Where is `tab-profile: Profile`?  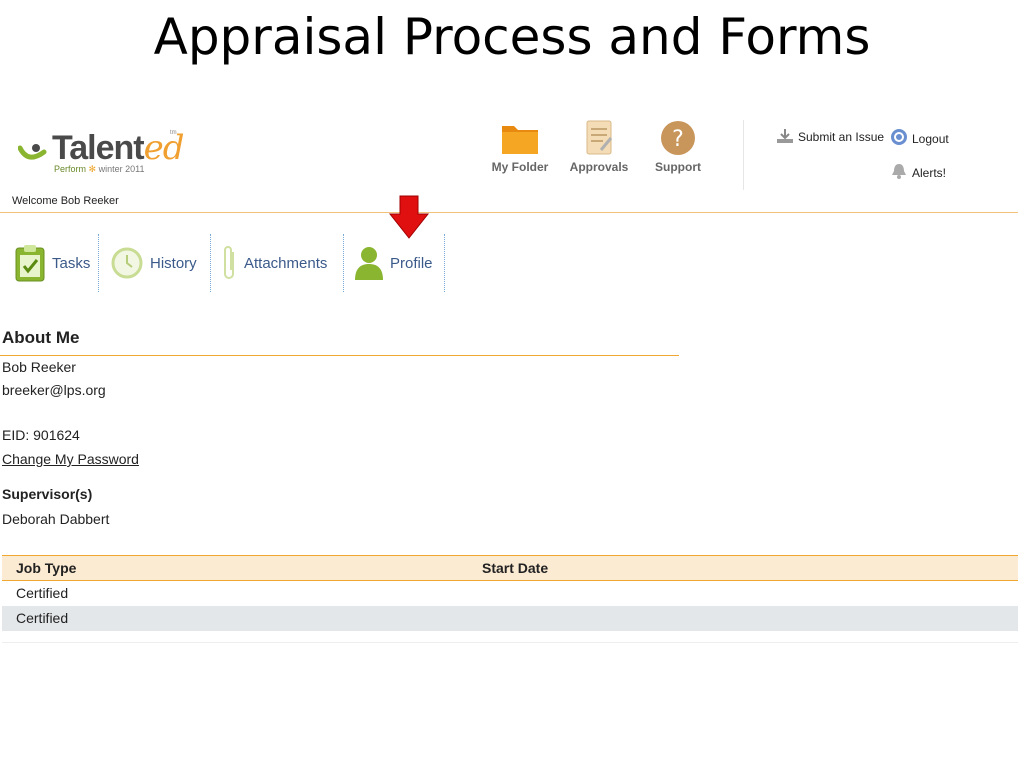
tab-profile: Profile is located at coordinates (393, 263).